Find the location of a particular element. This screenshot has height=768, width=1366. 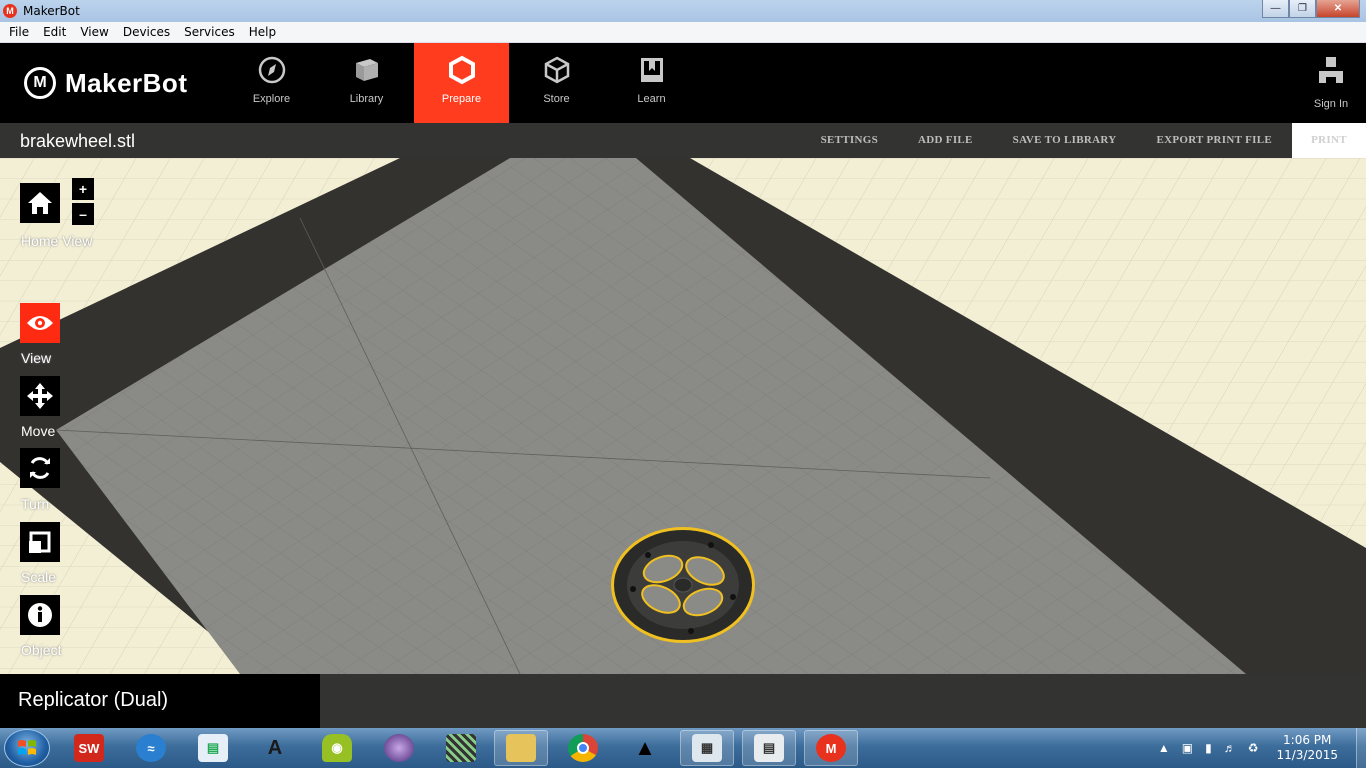

window-controls: — ❐ ✕ is located at coordinates (1311, 9).